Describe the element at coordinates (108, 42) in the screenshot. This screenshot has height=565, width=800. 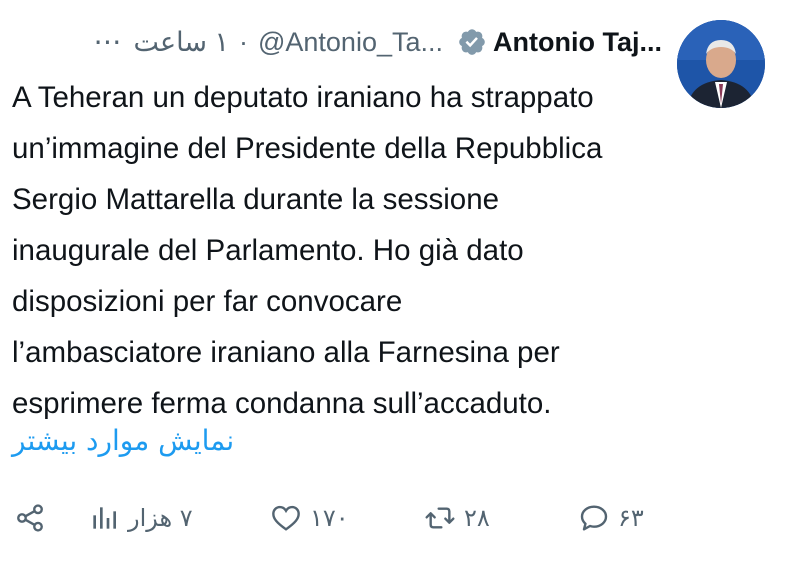
I see `more-options-icon: ⋯` at that location.